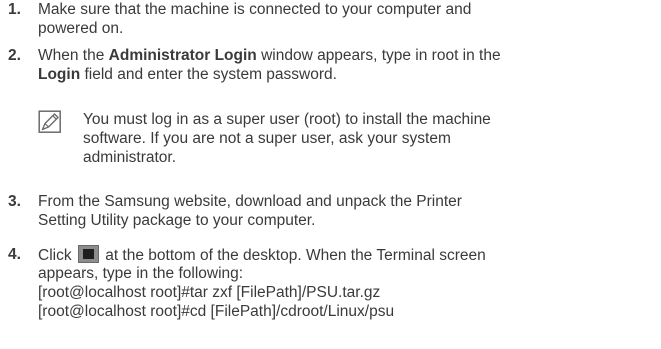 This screenshot has height=349, width=661. Describe the element at coordinates (208, 74) in the screenshot. I see `text-run: field and enter the system password.` at that location.